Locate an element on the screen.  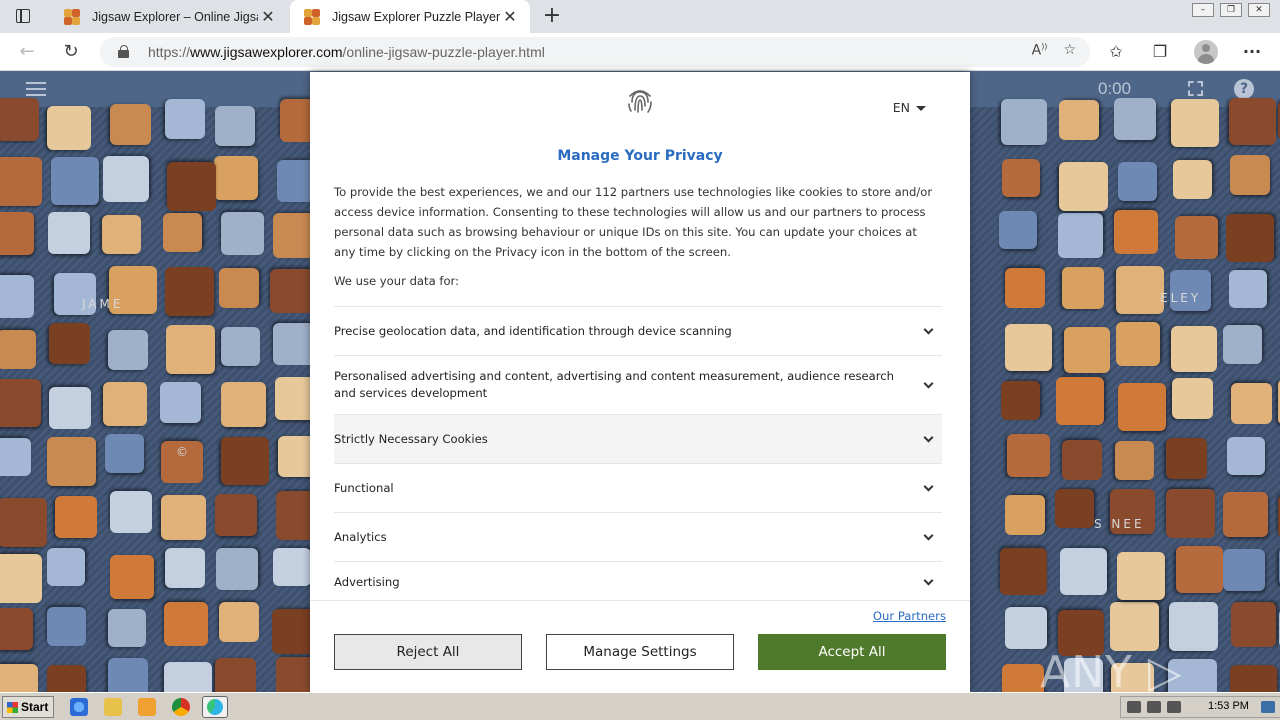
language-selector: EN is located at coordinates (909, 107).